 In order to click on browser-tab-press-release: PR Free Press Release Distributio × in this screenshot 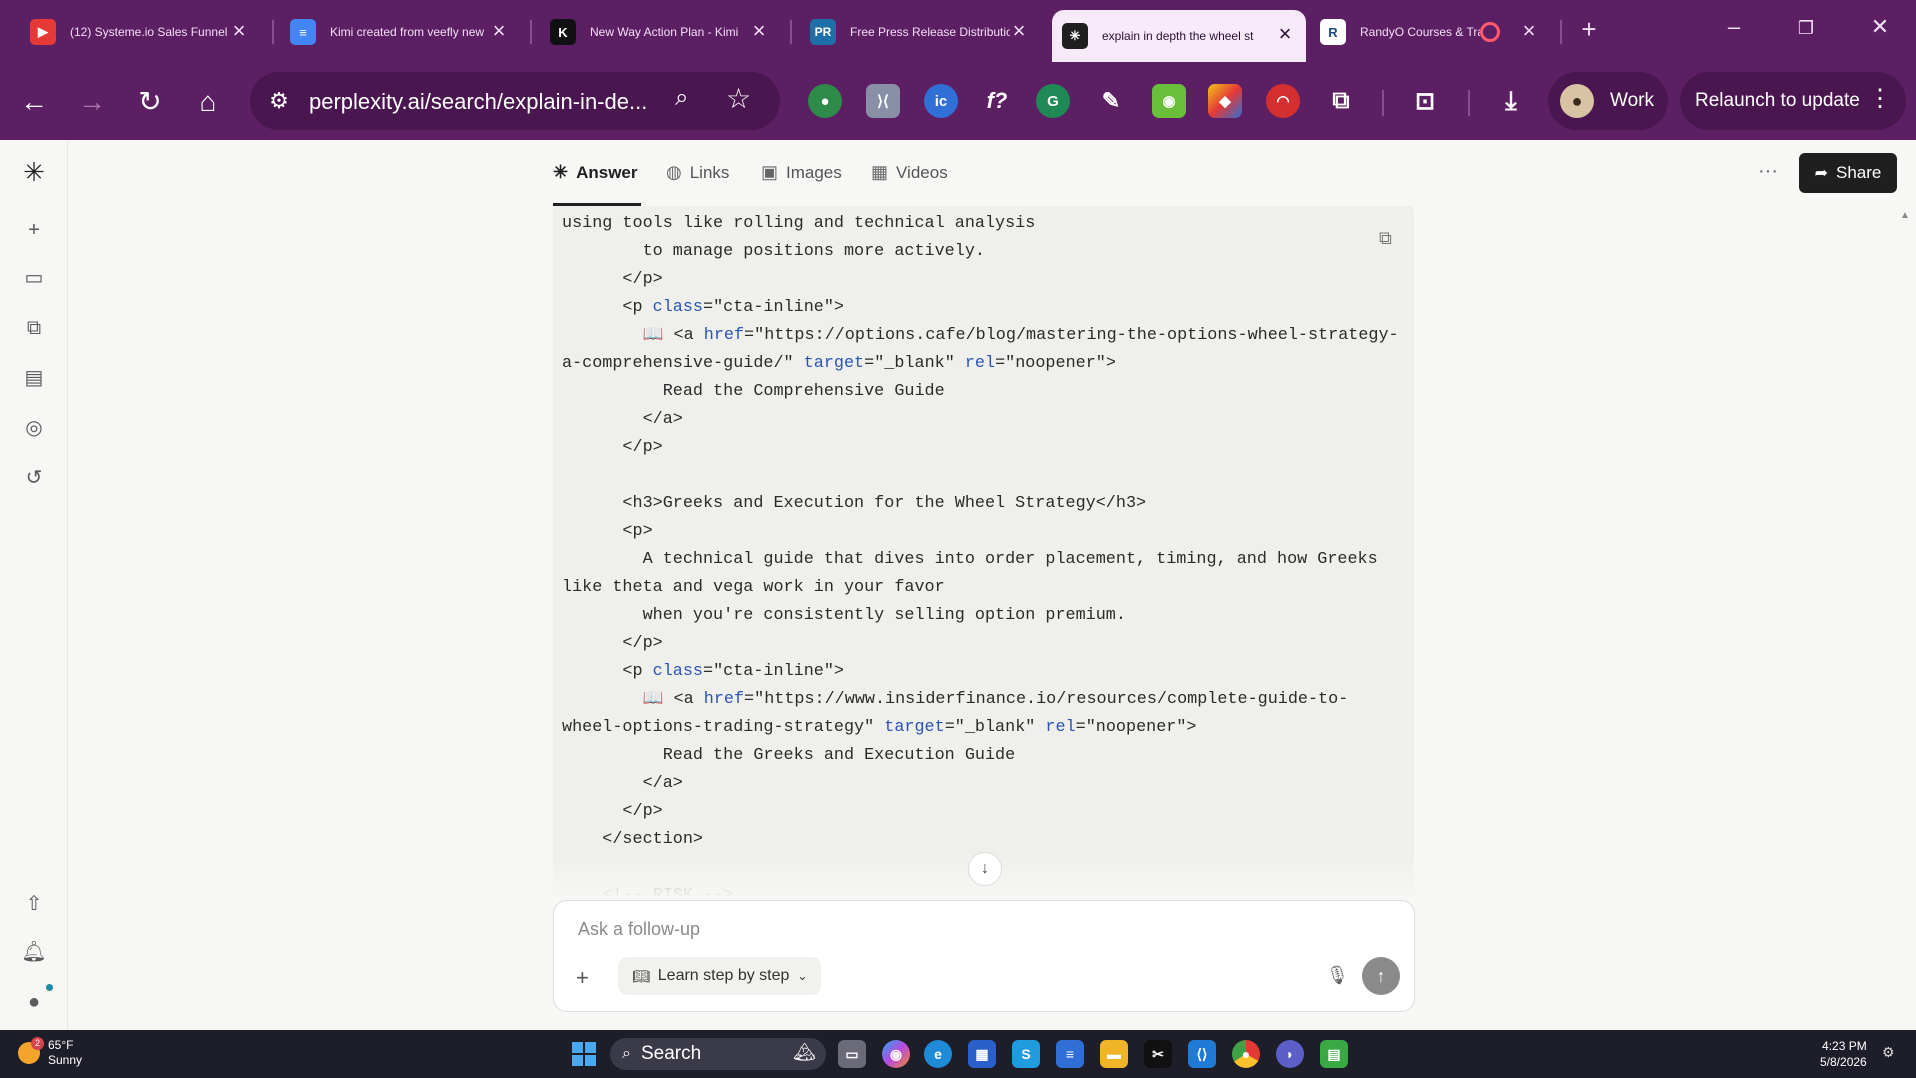, I will do `click(920, 32)`.